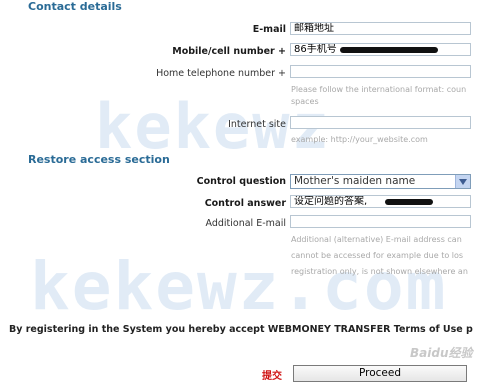 Image resolution: width=500 pixels, height=389 pixels. What do you see at coordinates (272, 376) in the screenshot?
I see `submit-label: 提交` at bounding box center [272, 376].